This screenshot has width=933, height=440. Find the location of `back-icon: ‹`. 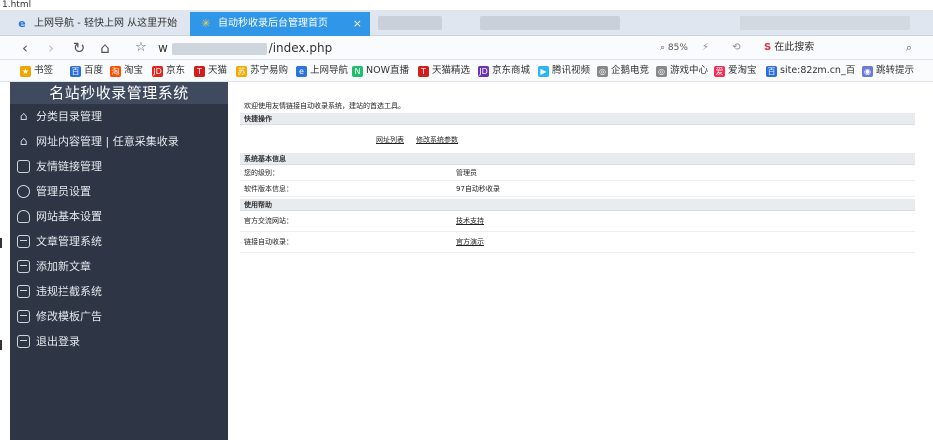

back-icon: ‹ is located at coordinates (25, 48).